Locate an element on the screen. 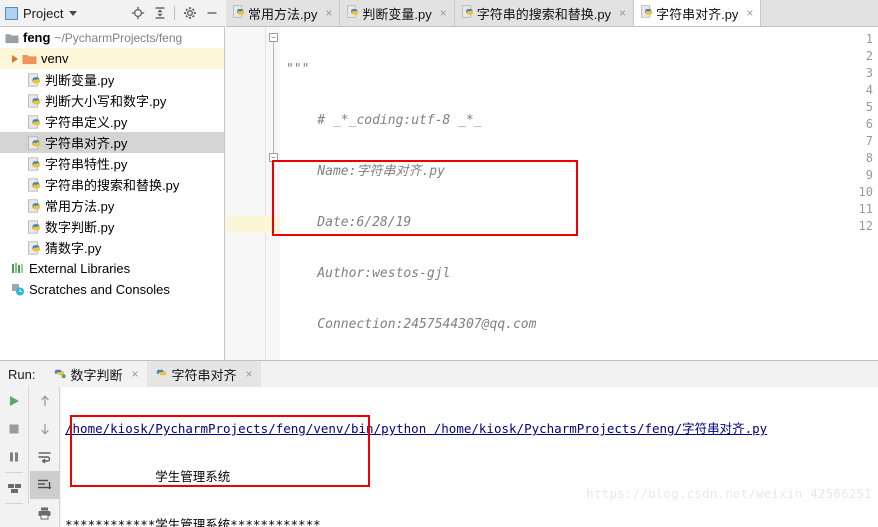 This screenshot has height=527, width=878. run-icon is located at coordinates (14, 401).